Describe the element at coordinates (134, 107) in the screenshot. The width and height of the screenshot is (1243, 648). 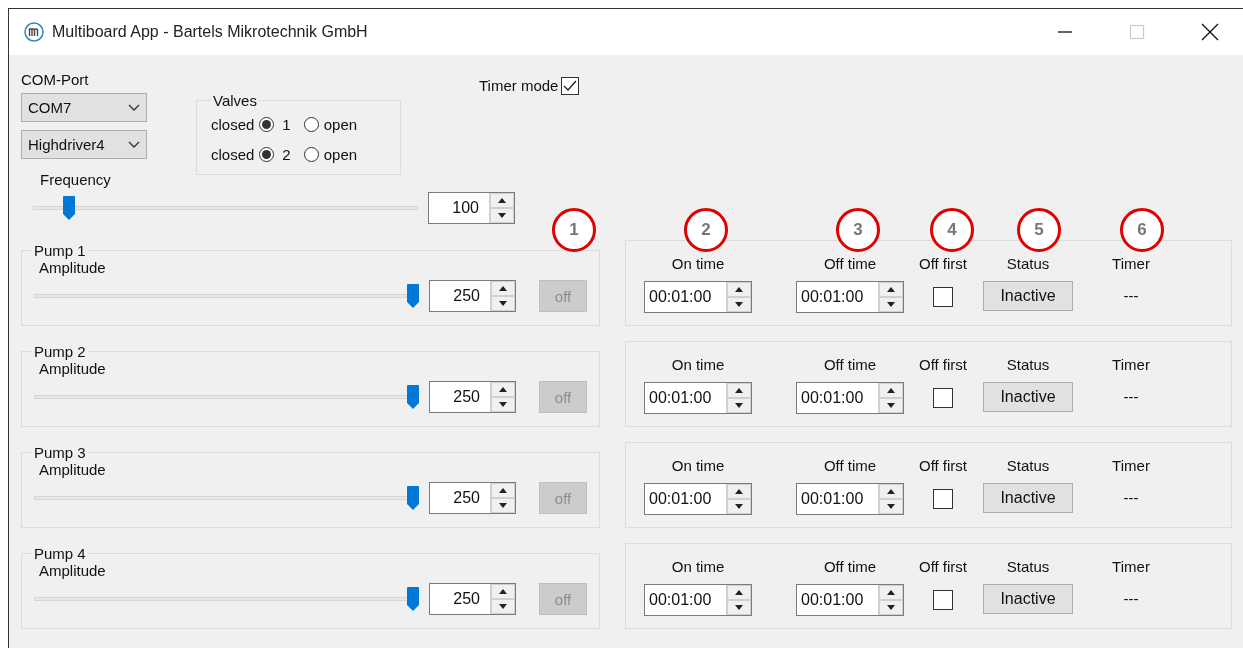
I see `chevron-icon` at that location.